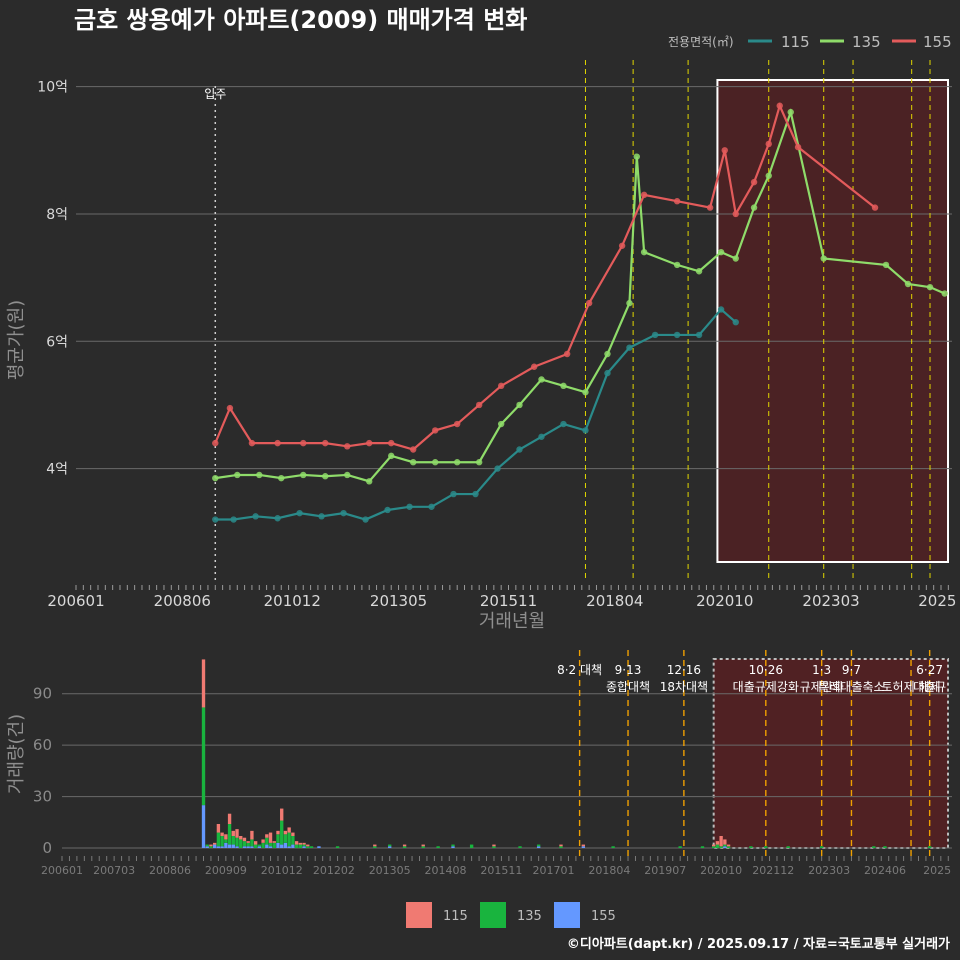 Image resolution: width=960 pixels, height=960 pixels. Describe the element at coordinates (182, 601) in the screenshot. I see `price-x-tick-label: 200806` at that location.